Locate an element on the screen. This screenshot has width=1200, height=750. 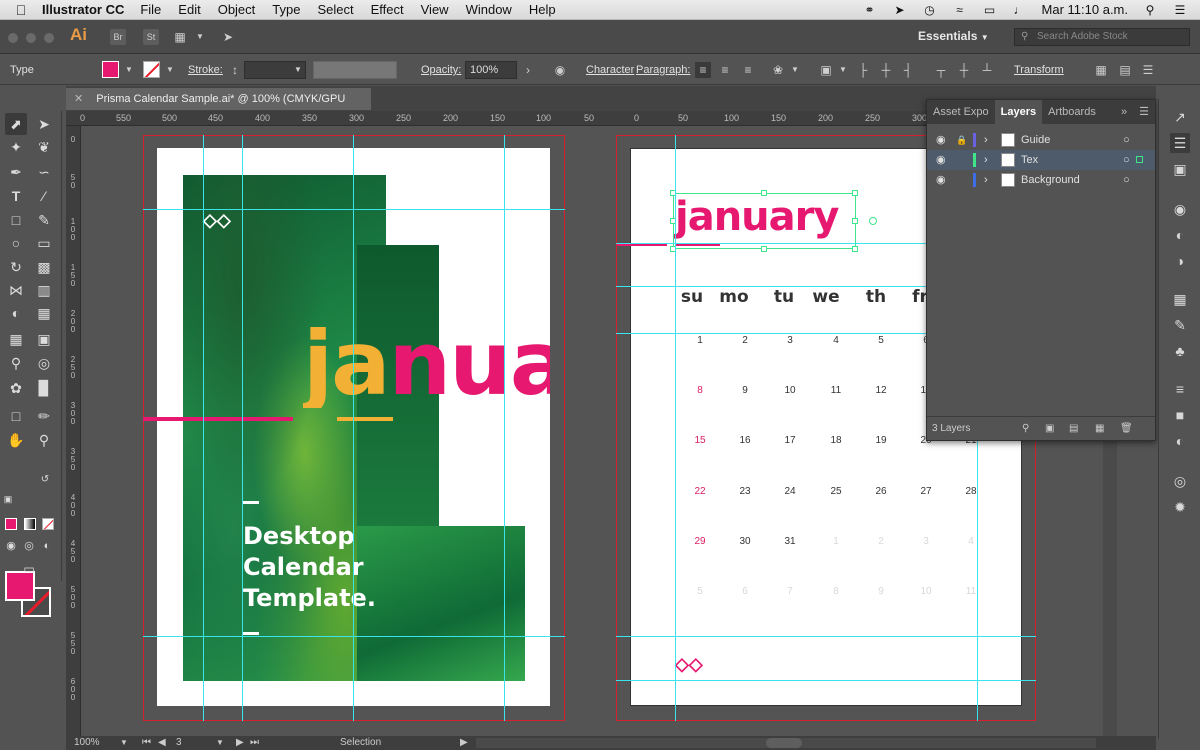
puppet-warp-icon: ❀ is located at coordinates (778, 70).